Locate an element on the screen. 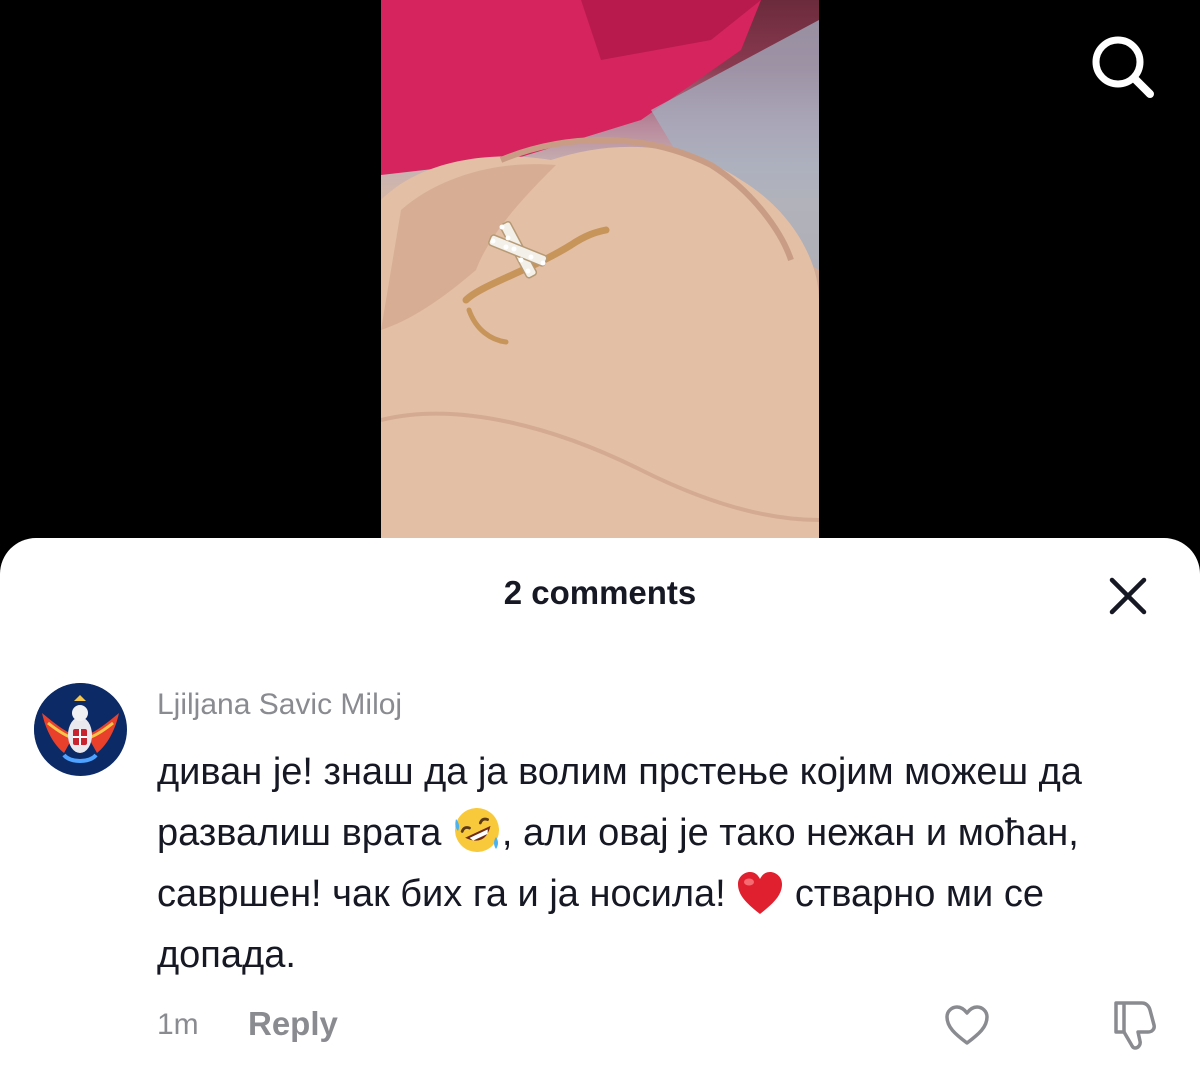 The image size is (1200, 1074). comment-username: Ljiljana Savic Miloj is located at coordinates (279, 705).